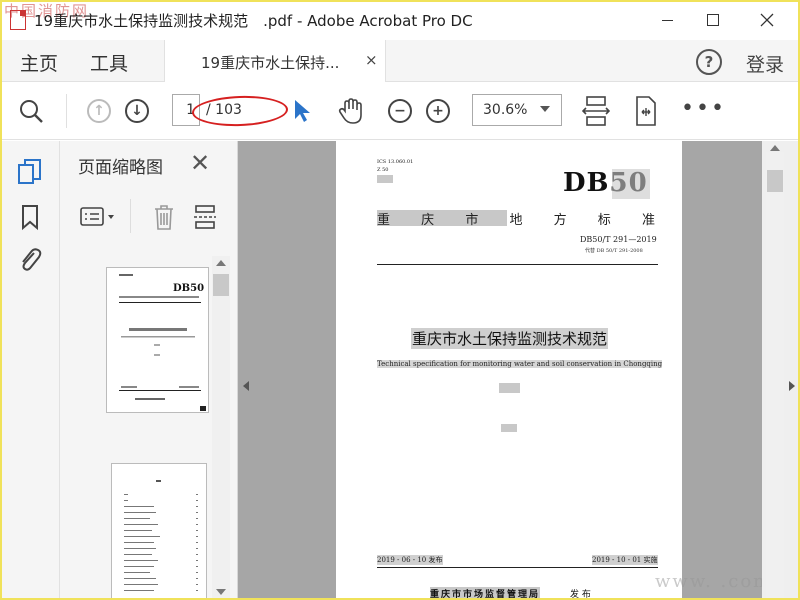 The height and width of the screenshot is (600, 800). I want to click on help-button: ?, so click(709, 62).